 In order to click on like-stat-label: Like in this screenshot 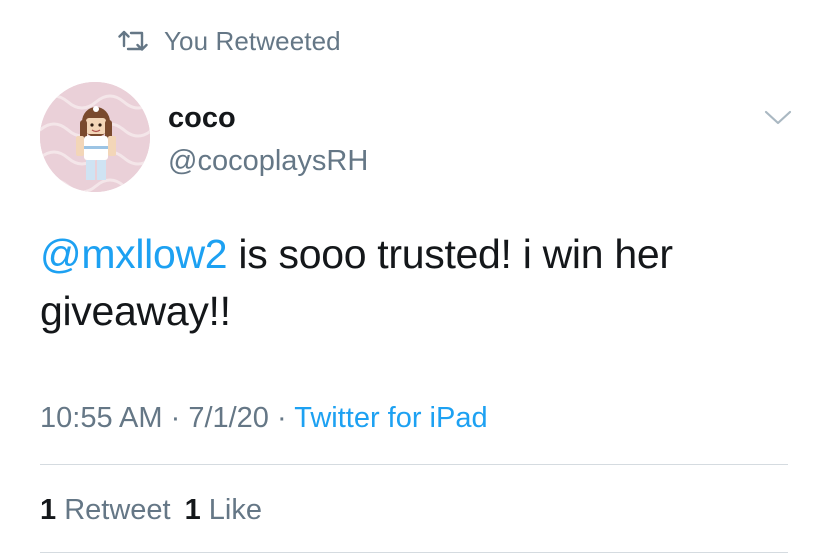, I will do `click(235, 510)`.